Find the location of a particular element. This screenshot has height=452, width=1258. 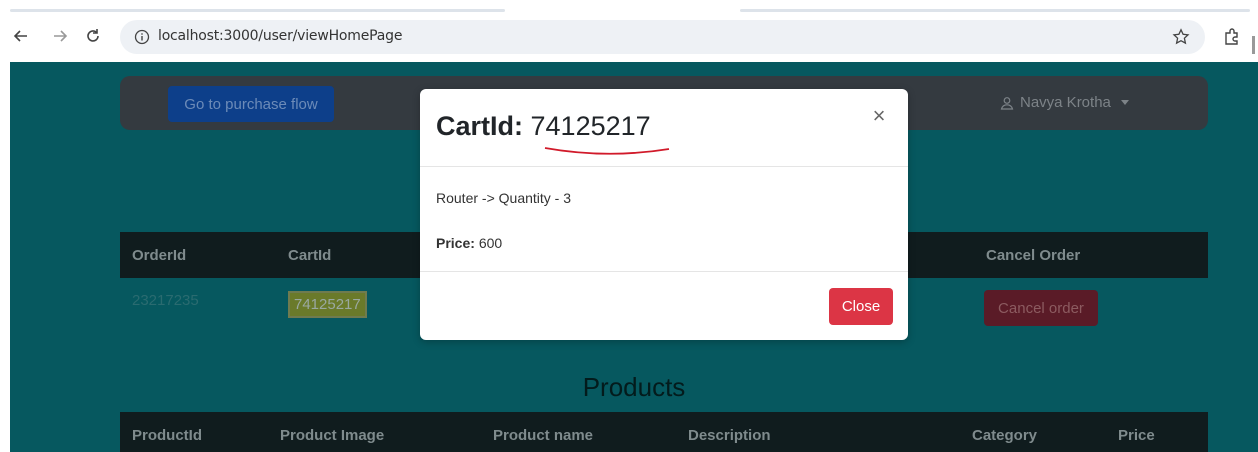

forward-icon is located at coordinates (61, 36).